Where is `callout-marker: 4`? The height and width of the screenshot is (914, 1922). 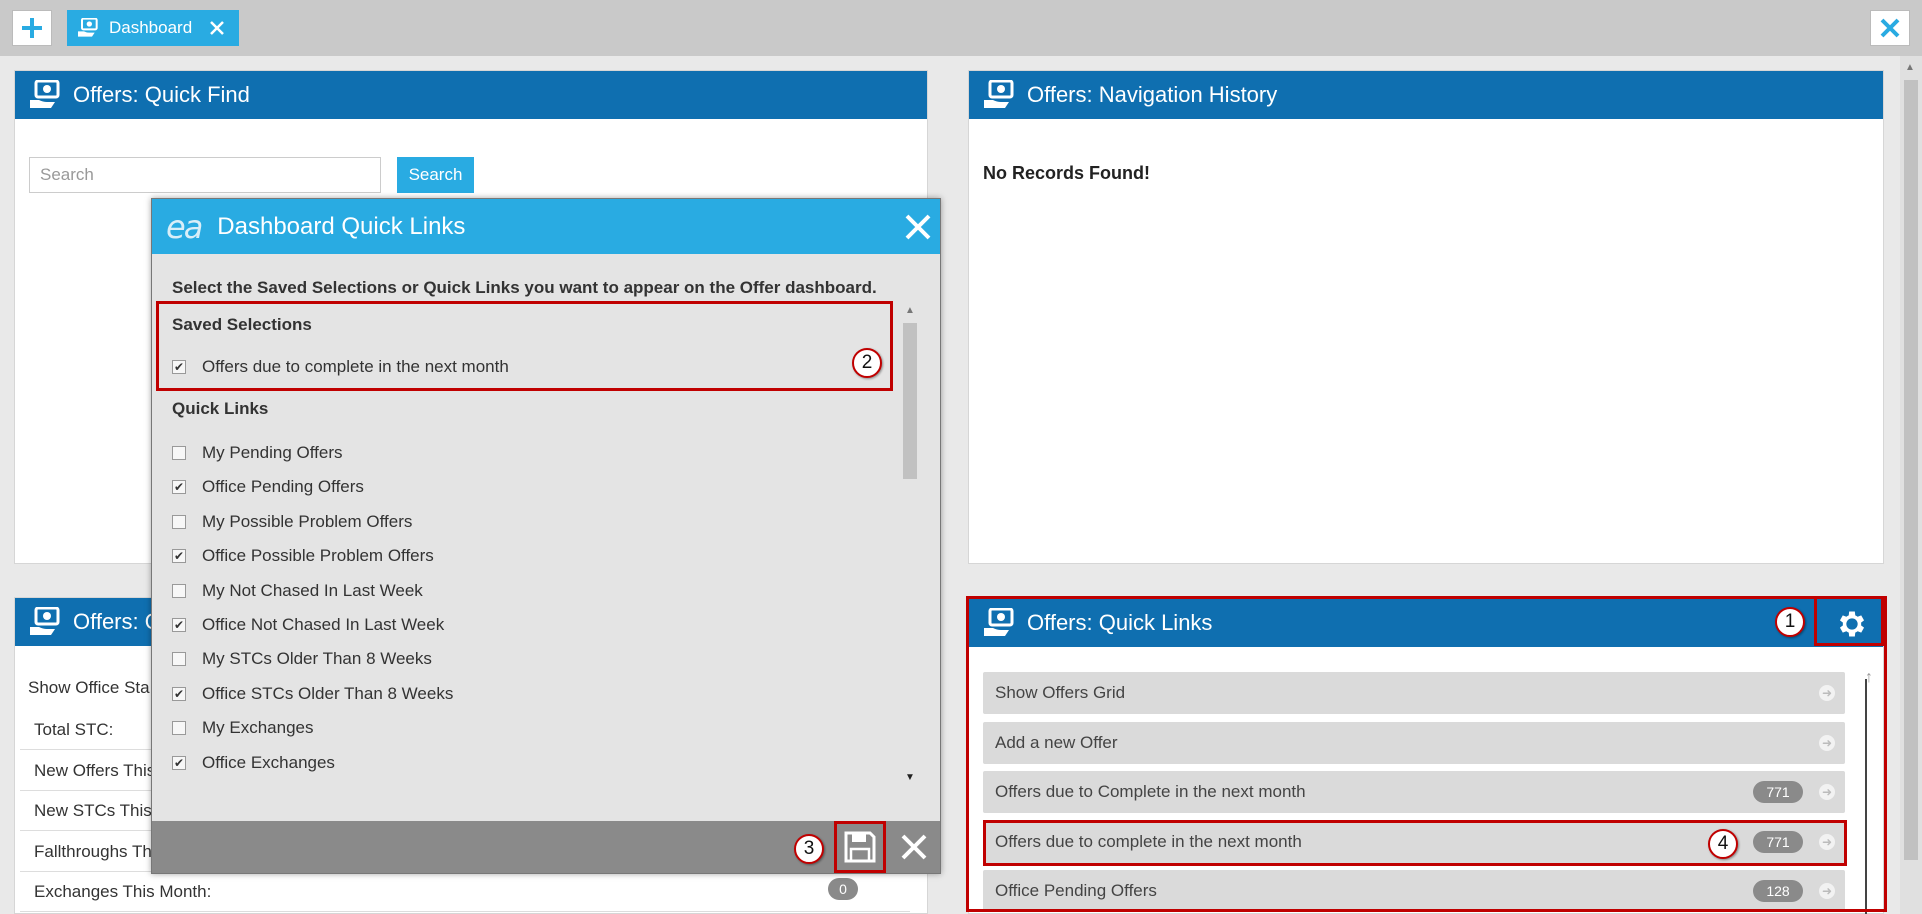 callout-marker: 4 is located at coordinates (1723, 844).